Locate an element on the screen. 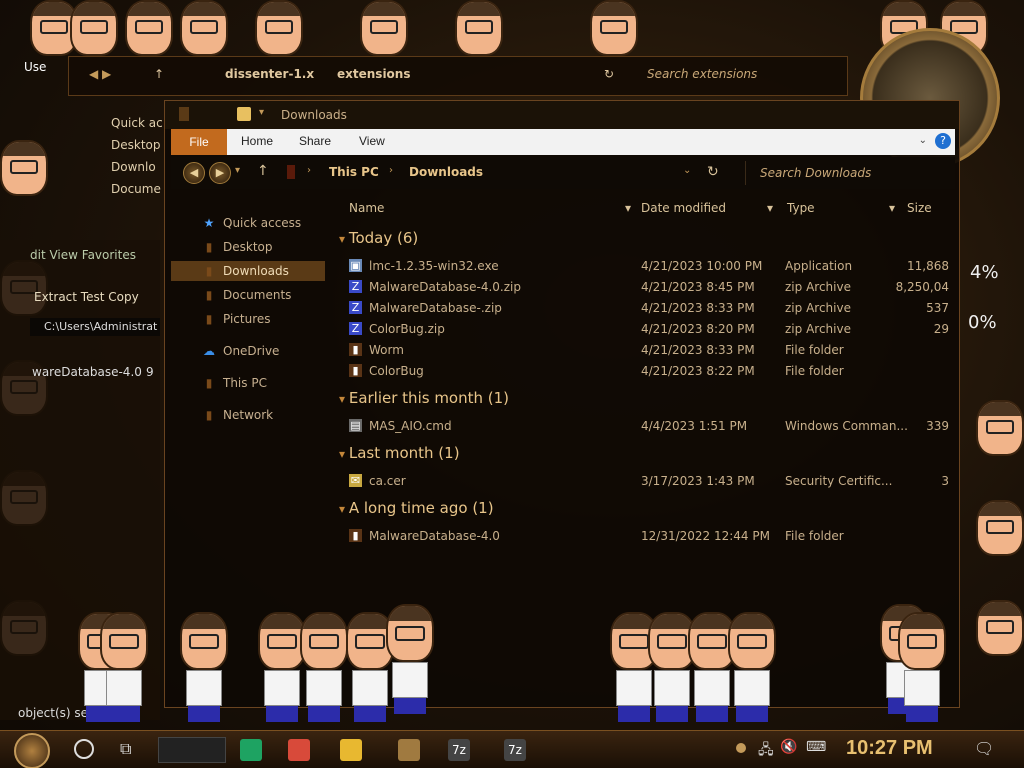 The image size is (1024, 768). cell-type: zip Archive is located at coordinates (818, 287).